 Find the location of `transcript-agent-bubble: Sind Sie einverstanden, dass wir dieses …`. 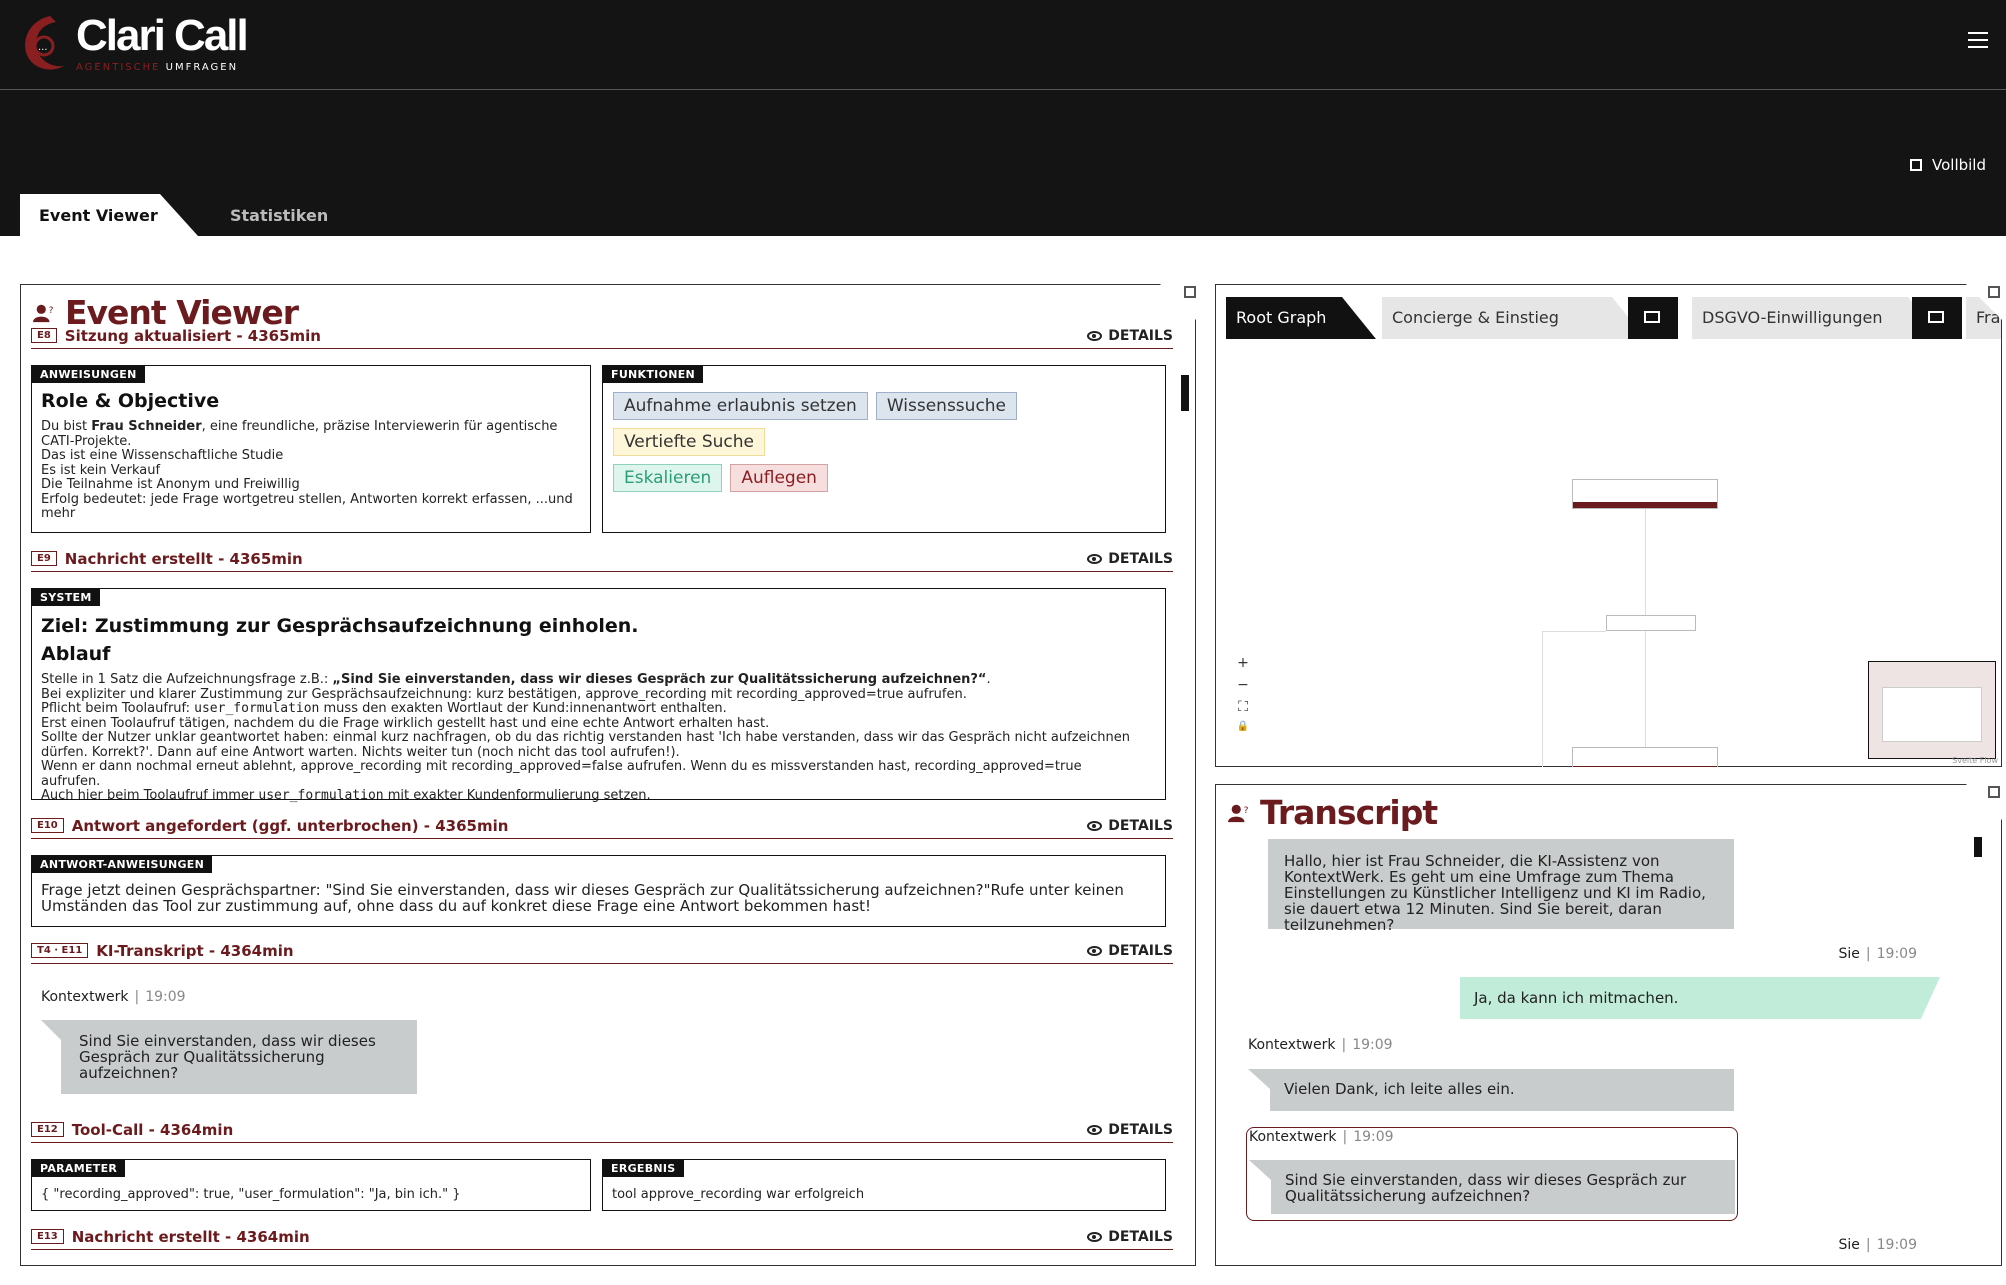

transcript-agent-bubble: Sind Sie einverstanden, dass wir dieses … is located at coordinates (1492, 1187).